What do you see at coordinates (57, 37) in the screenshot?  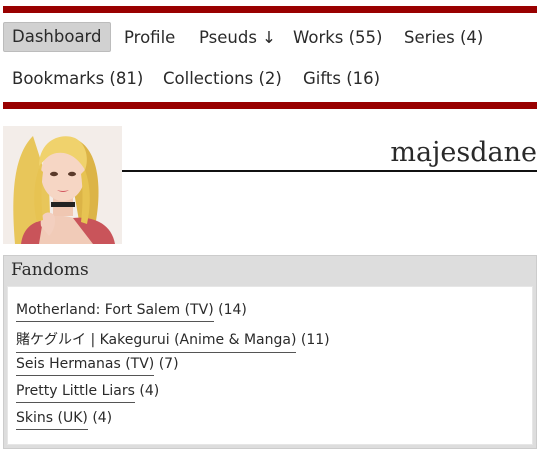 I see `nav-dashboard: Dashboard` at bounding box center [57, 37].